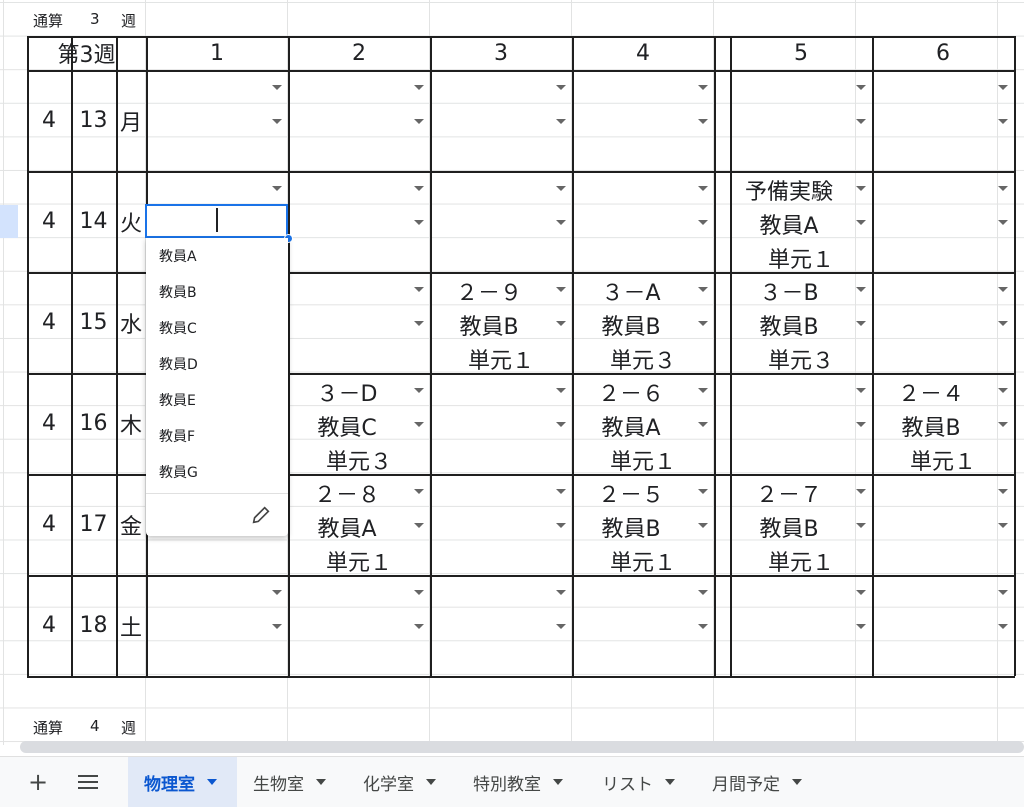 Image resolution: width=1024 pixels, height=807 pixels. Describe the element at coordinates (261, 515) in the screenshot. I see `pencil-icon` at that location.